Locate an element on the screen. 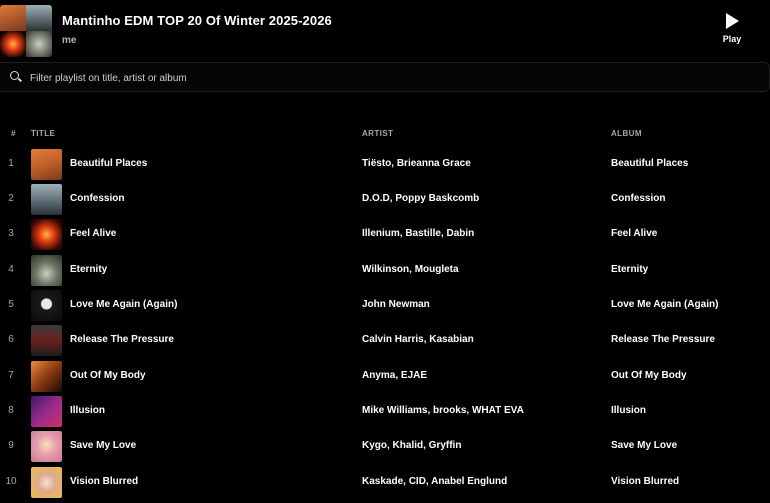  column-header-album: ALBUM is located at coordinates (626, 133).